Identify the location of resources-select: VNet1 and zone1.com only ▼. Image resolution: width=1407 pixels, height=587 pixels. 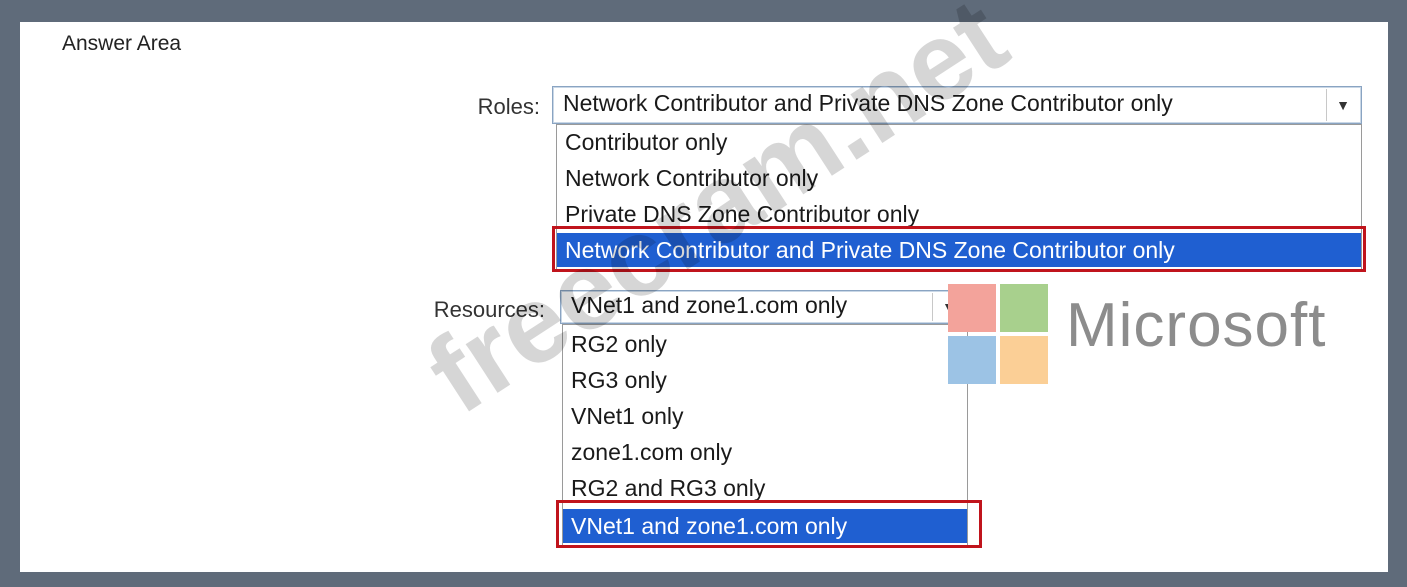
(764, 307).